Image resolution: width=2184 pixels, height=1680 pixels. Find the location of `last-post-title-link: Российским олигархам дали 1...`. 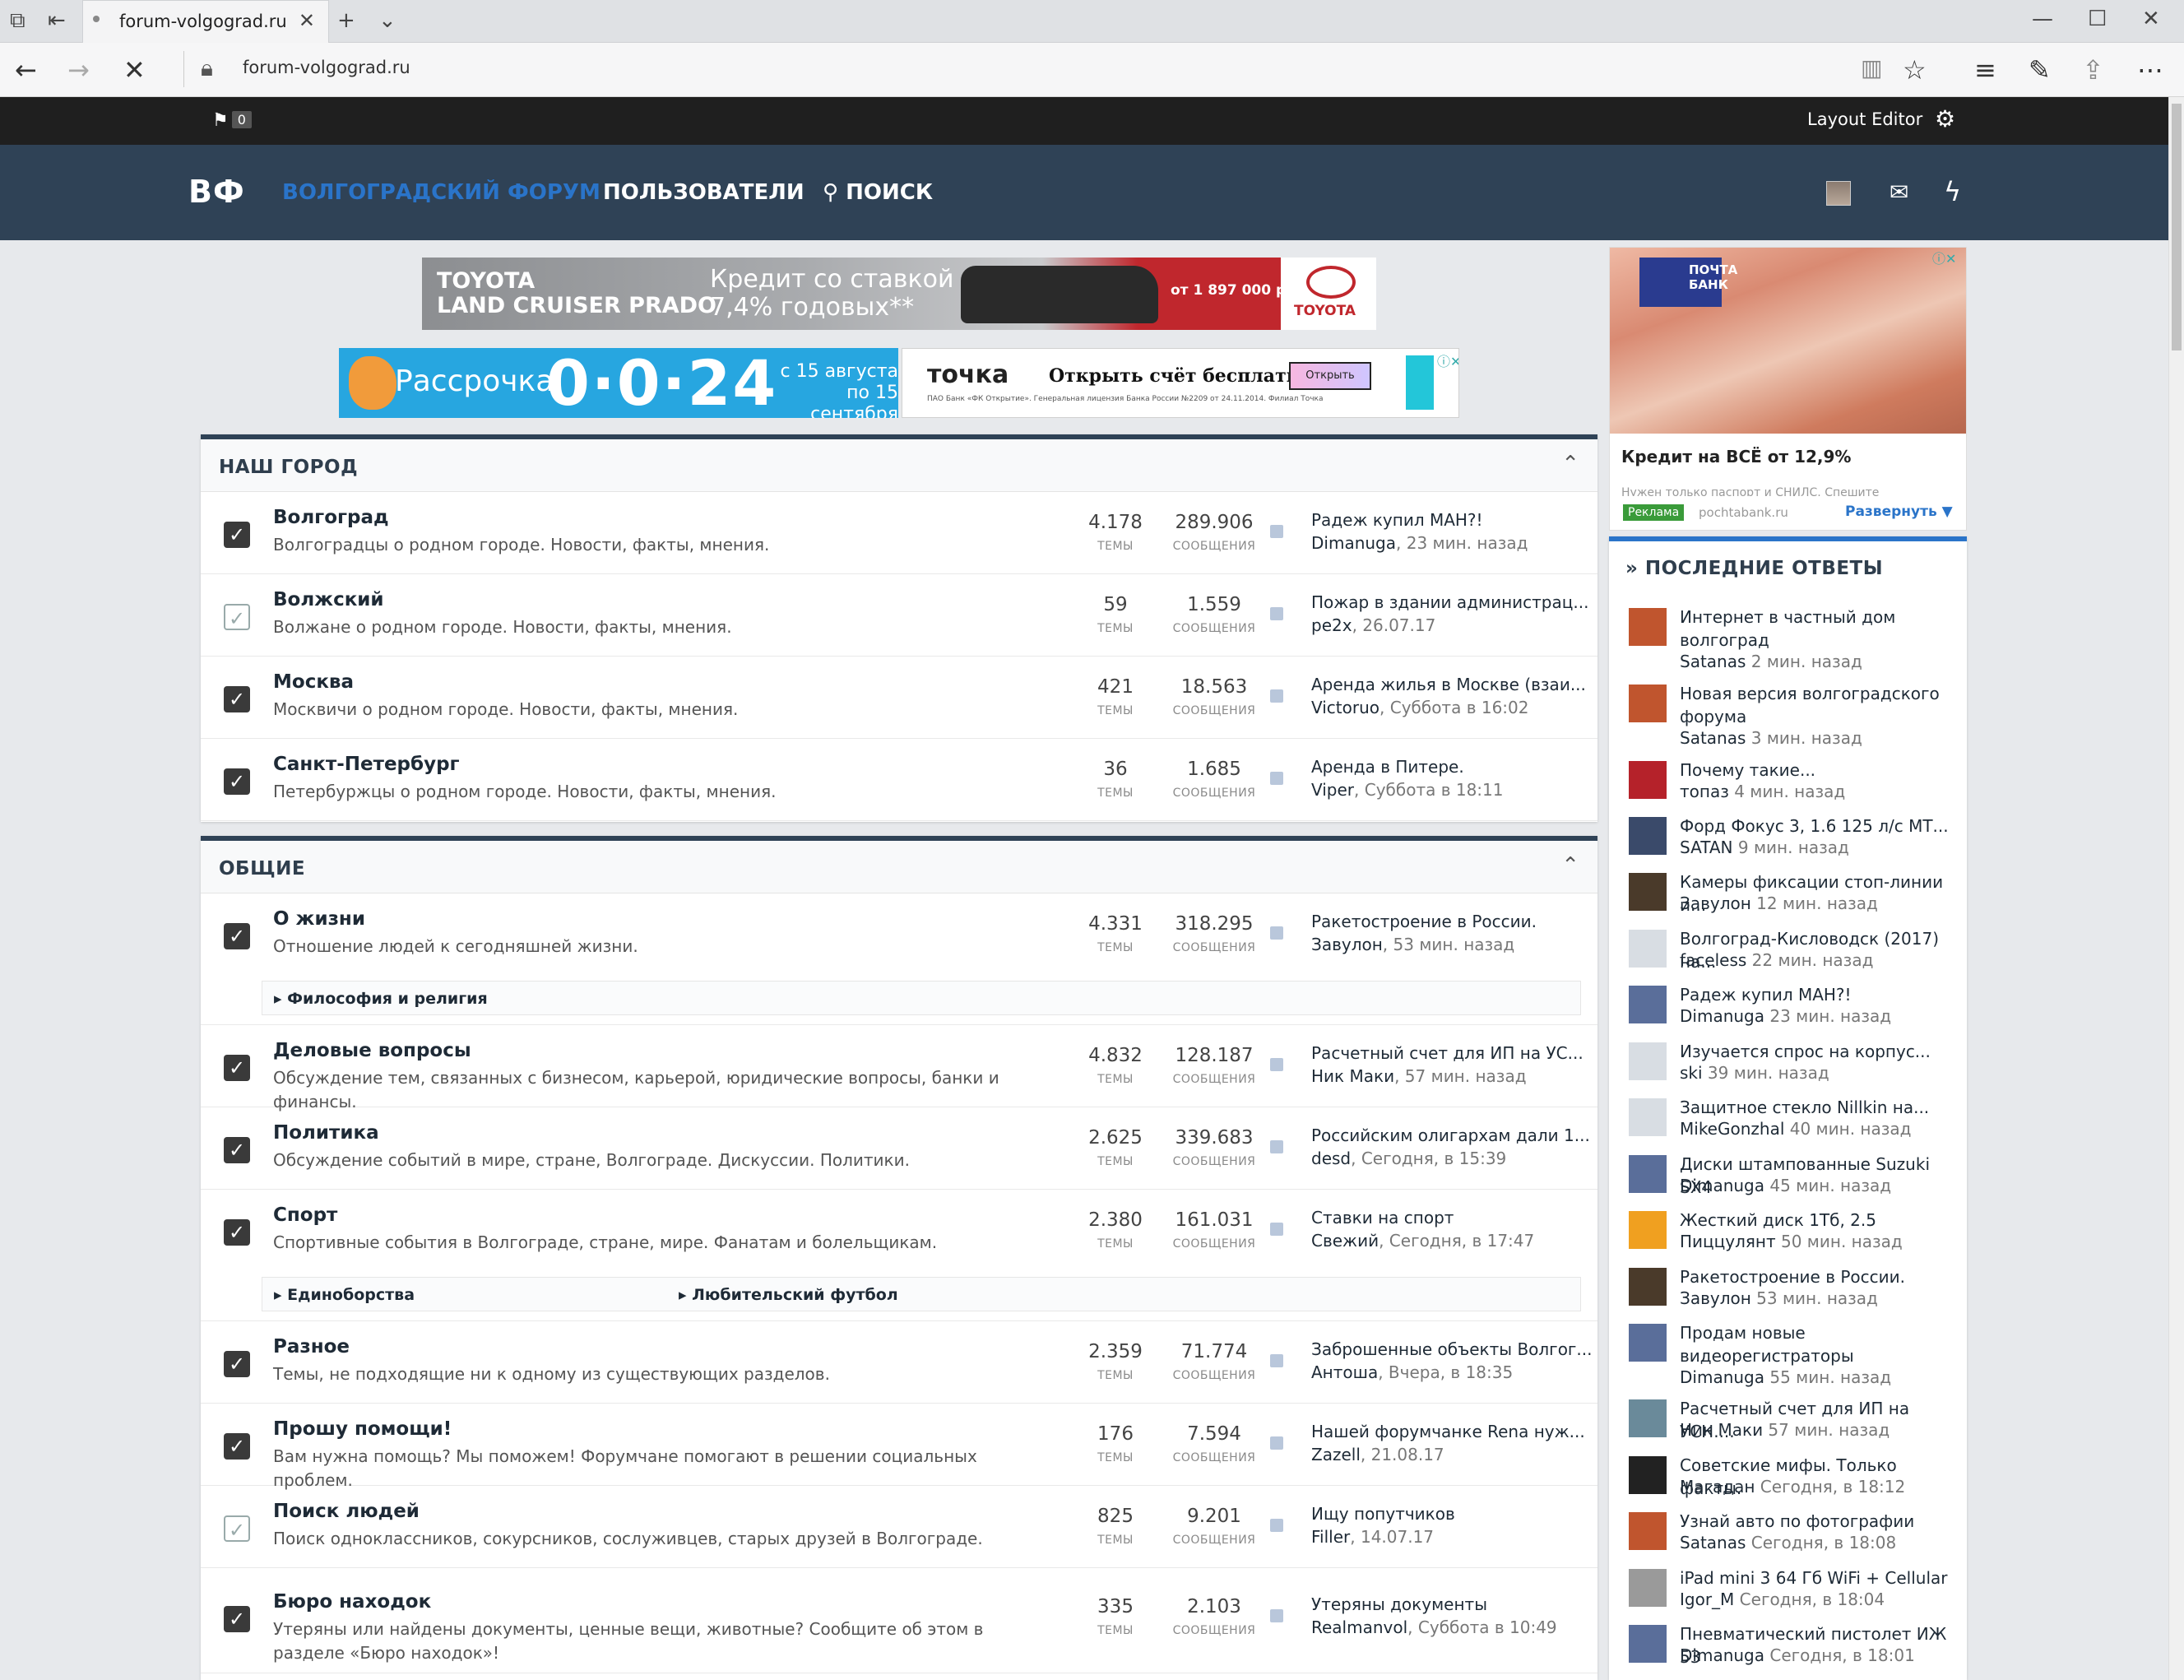

last-post-title-link: Российским олигархам дали 1... is located at coordinates (1450, 1135).